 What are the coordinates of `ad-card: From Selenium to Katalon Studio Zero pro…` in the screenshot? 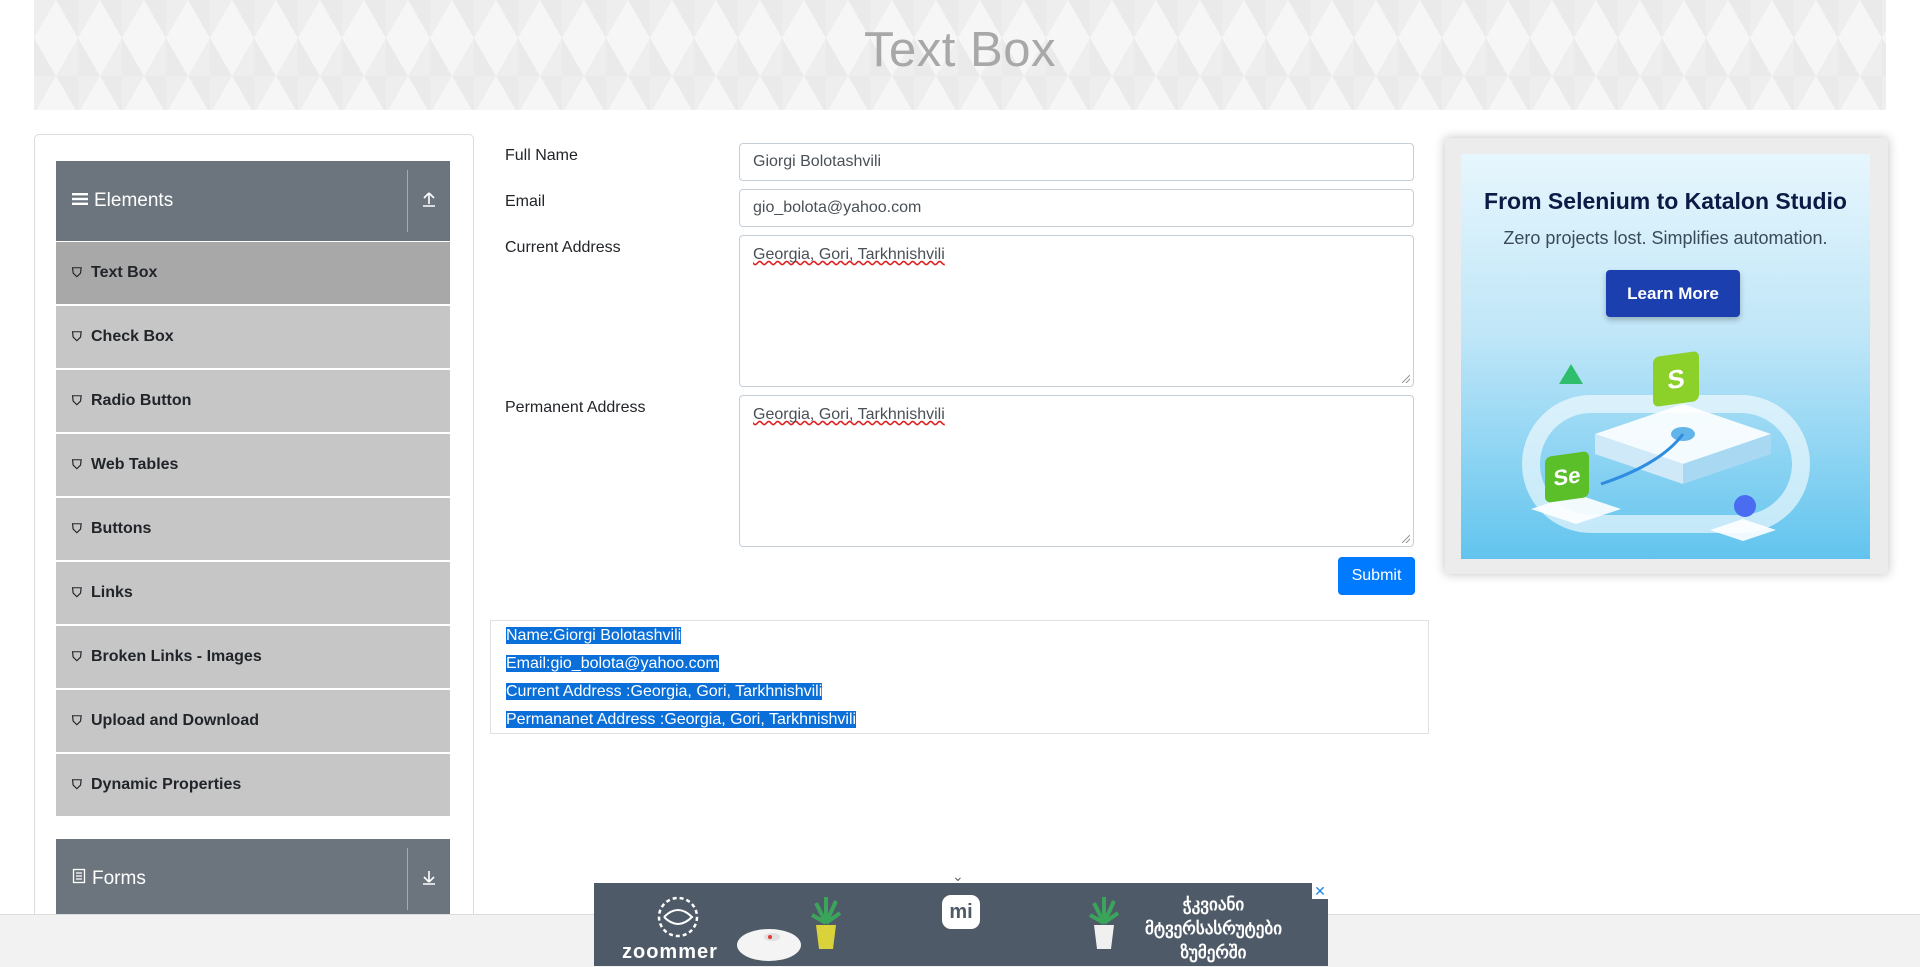 It's located at (1666, 356).